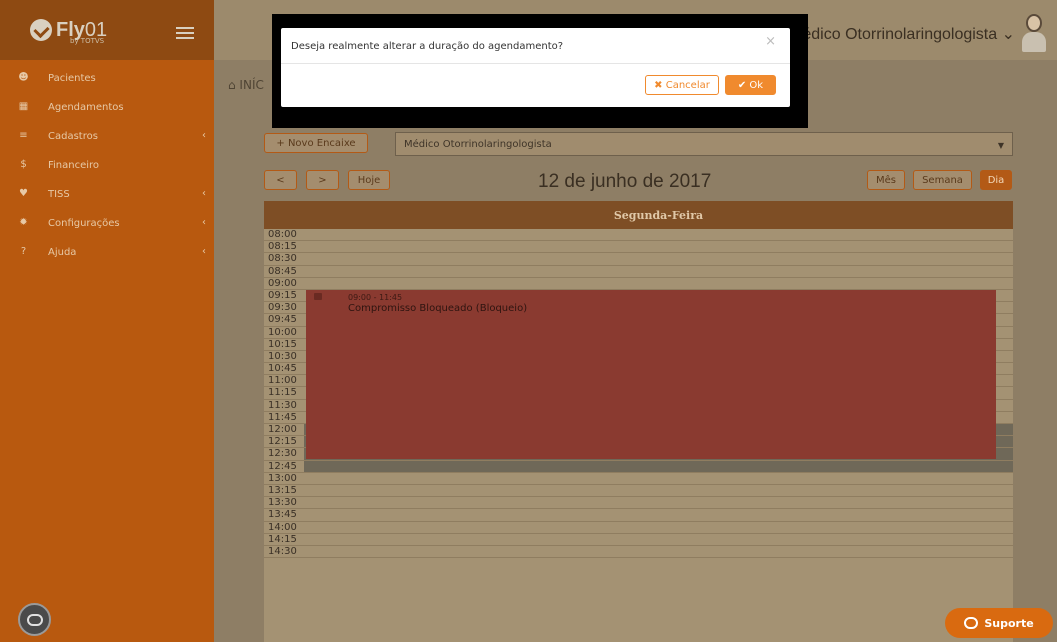  I want to click on breadcrumb-home: ⌂ INÍC, so click(246, 85).